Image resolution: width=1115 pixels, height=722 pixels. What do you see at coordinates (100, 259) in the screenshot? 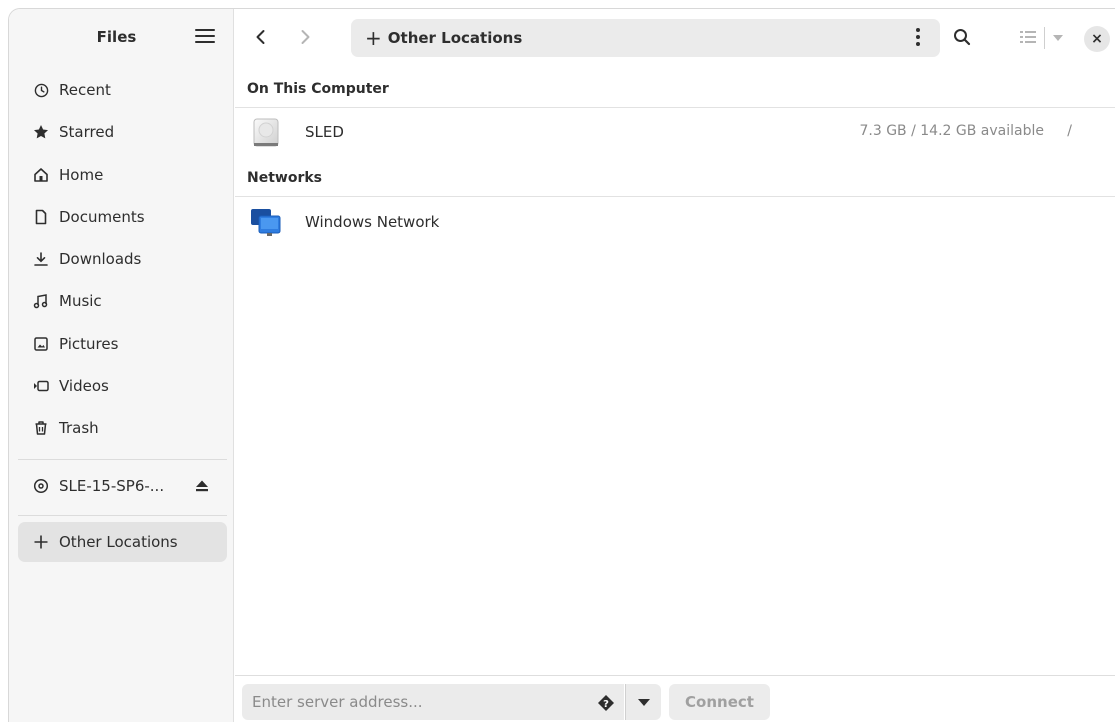
I see `sidebar-item-label: Downloads` at bounding box center [100, 259].